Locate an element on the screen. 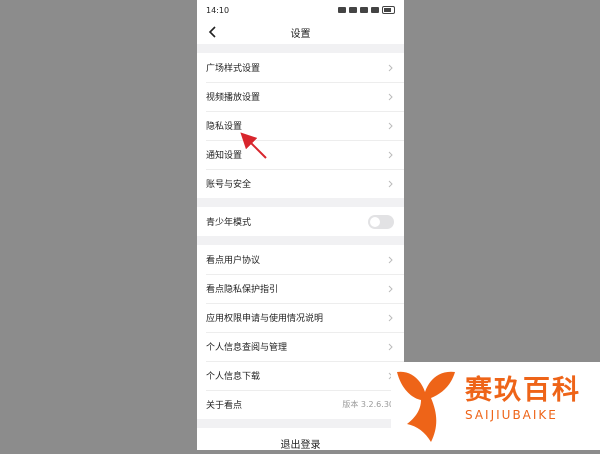 The height and width of the screenshot is (454, 600). whale-tail-logo-icon is located at coordinates (426, 406).